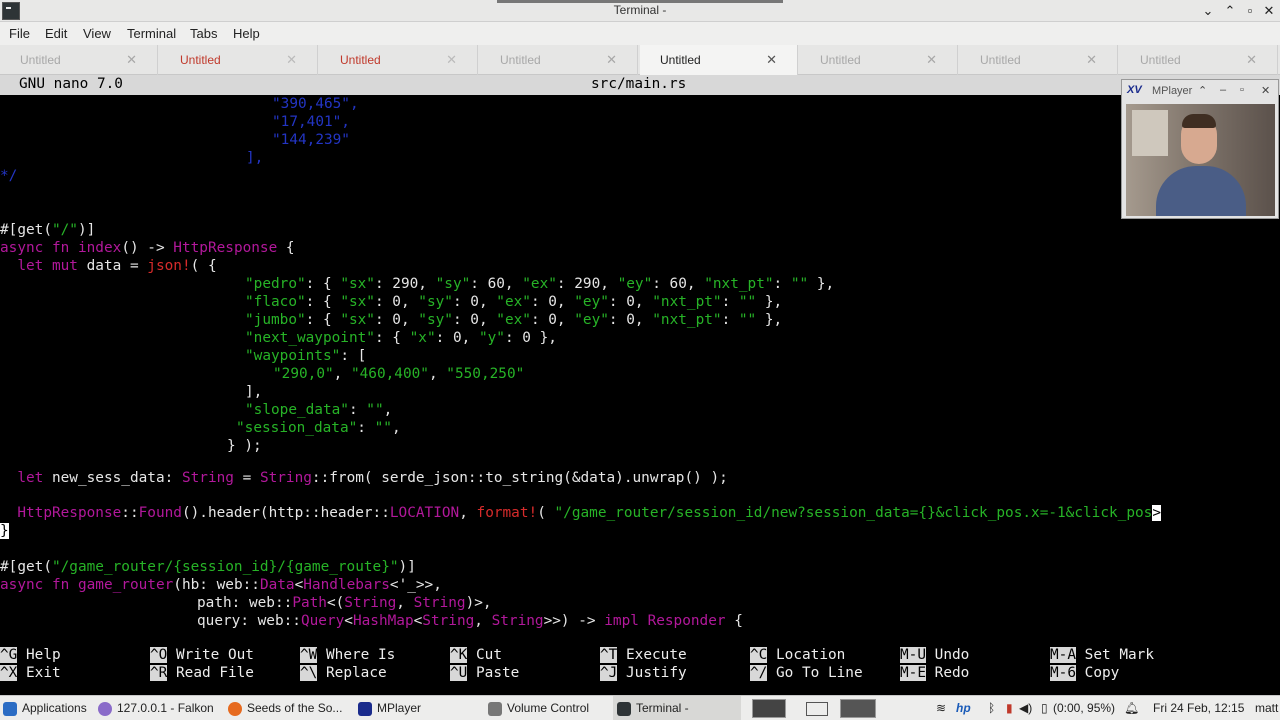 Image resolution: width=1280 pixels, height=720 pixels. Describe the element at coordinates (365, 708) in the screenshot. I see `mplayer-icon` at that location.